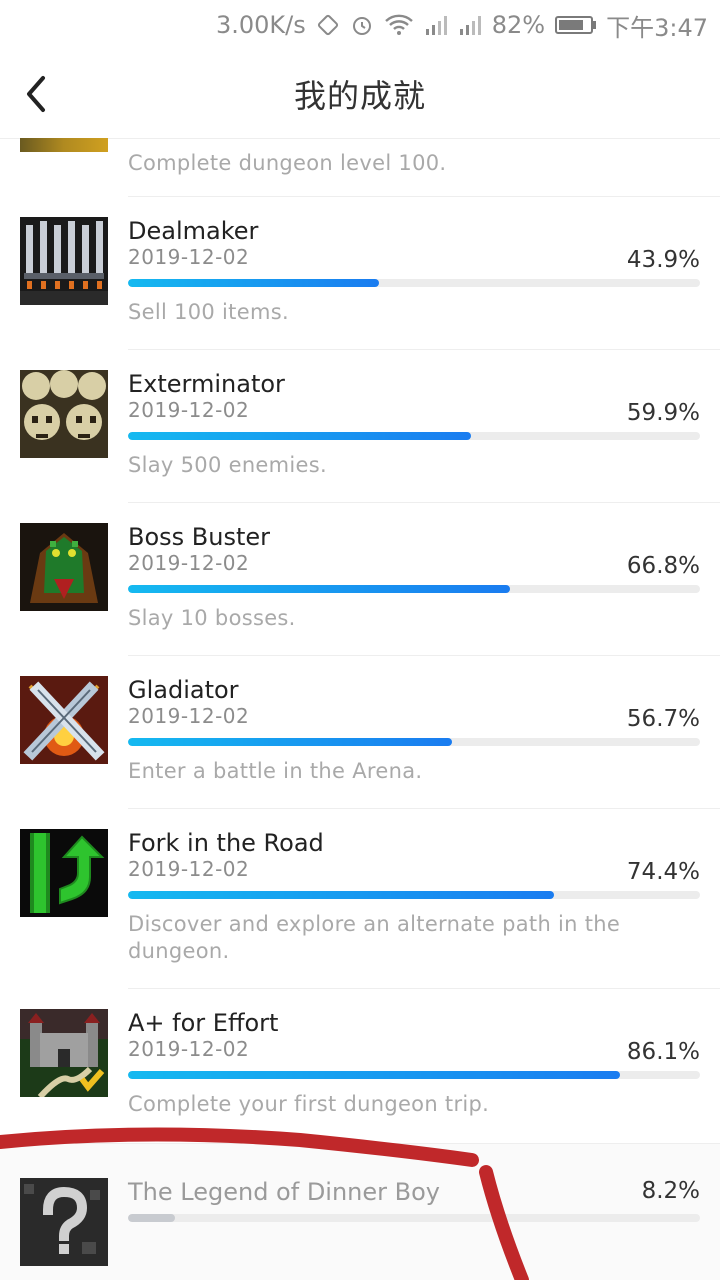 The image size is (720, 1280). What do you see at coordinates (64, 261) in the screenshot?
I see `swords-rack-icon` at bounding box center [64, 261].